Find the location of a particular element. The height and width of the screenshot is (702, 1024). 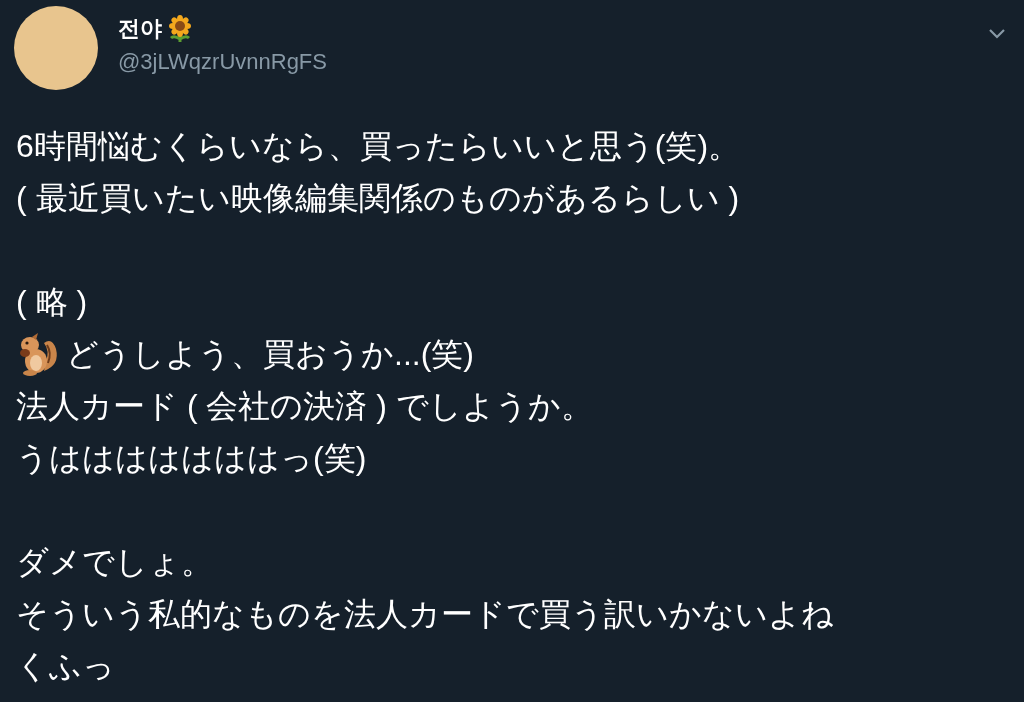

chevron-down-icon is located at coordinates (997, 34).